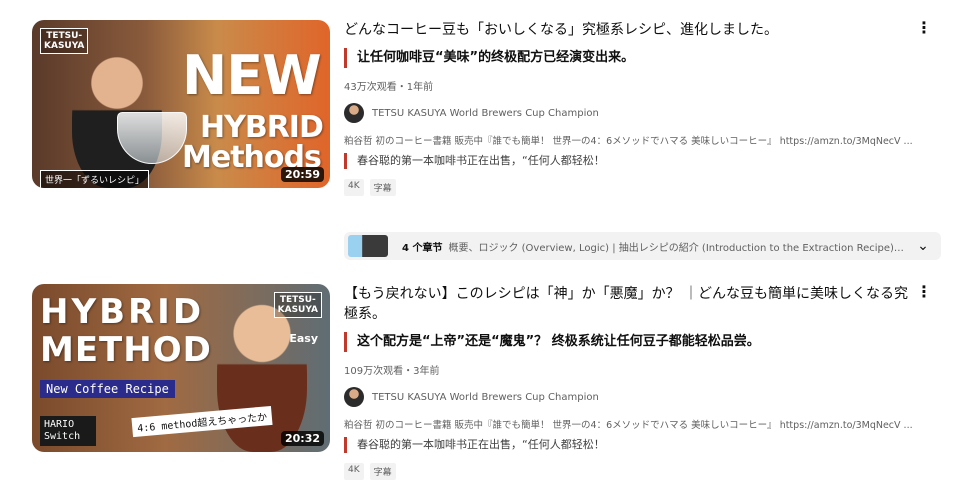 This screenshot has width=960, height=501. What do you see at coordinates (630, 58) in the screenshot?
I see `translation-quote: 让任何咖啡豆“美味”的终极配方已经演变出来。` at bounding box center [630, 58].